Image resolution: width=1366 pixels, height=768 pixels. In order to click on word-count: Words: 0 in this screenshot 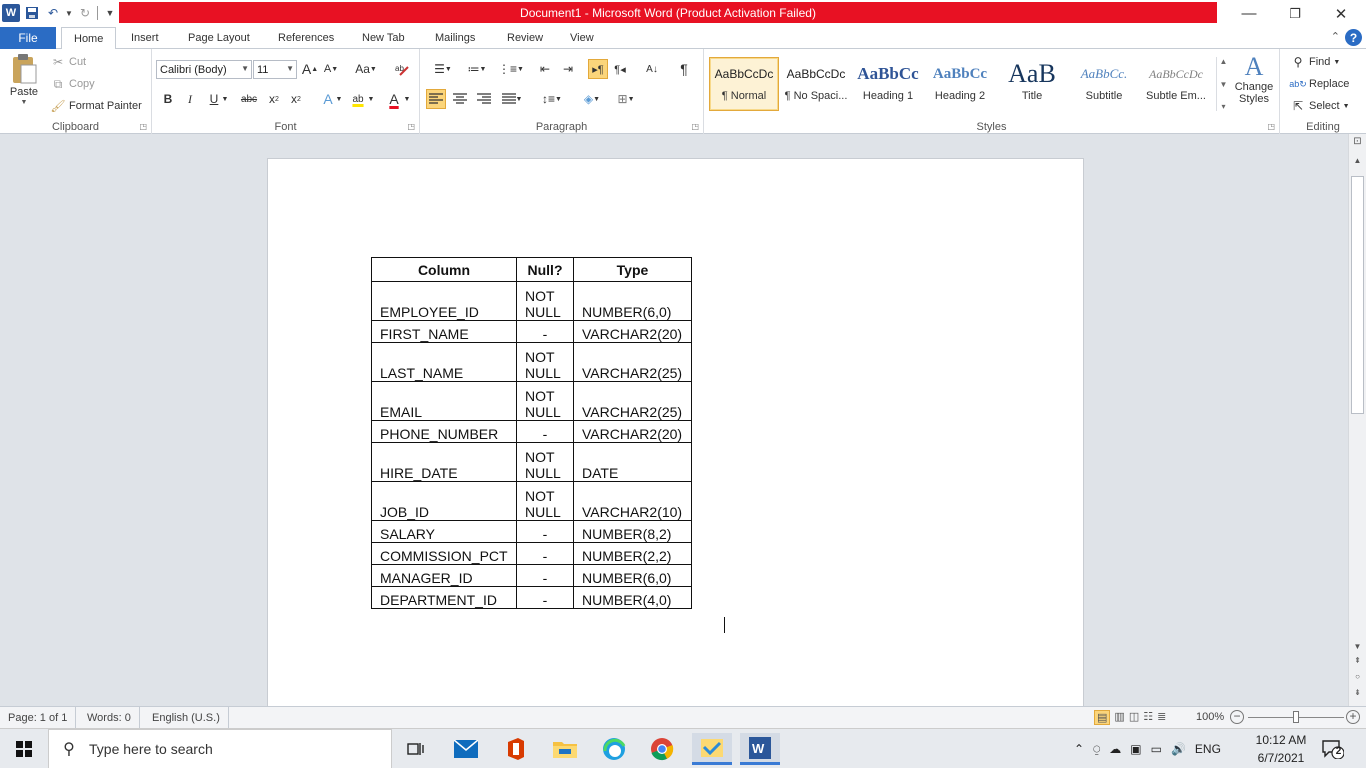, I will do `click(109, 717)`.